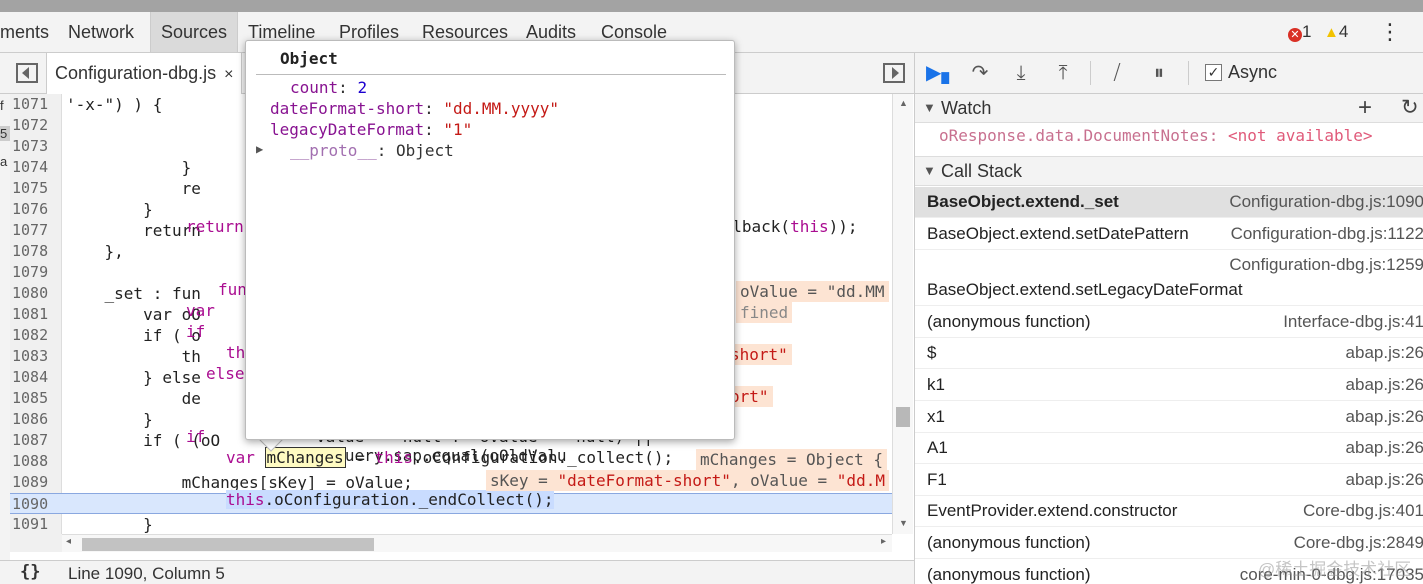  What do you see at coordinates (35, 461) in the screenshot?
I see `line-number: 1088` at bounding box center [35, 461].